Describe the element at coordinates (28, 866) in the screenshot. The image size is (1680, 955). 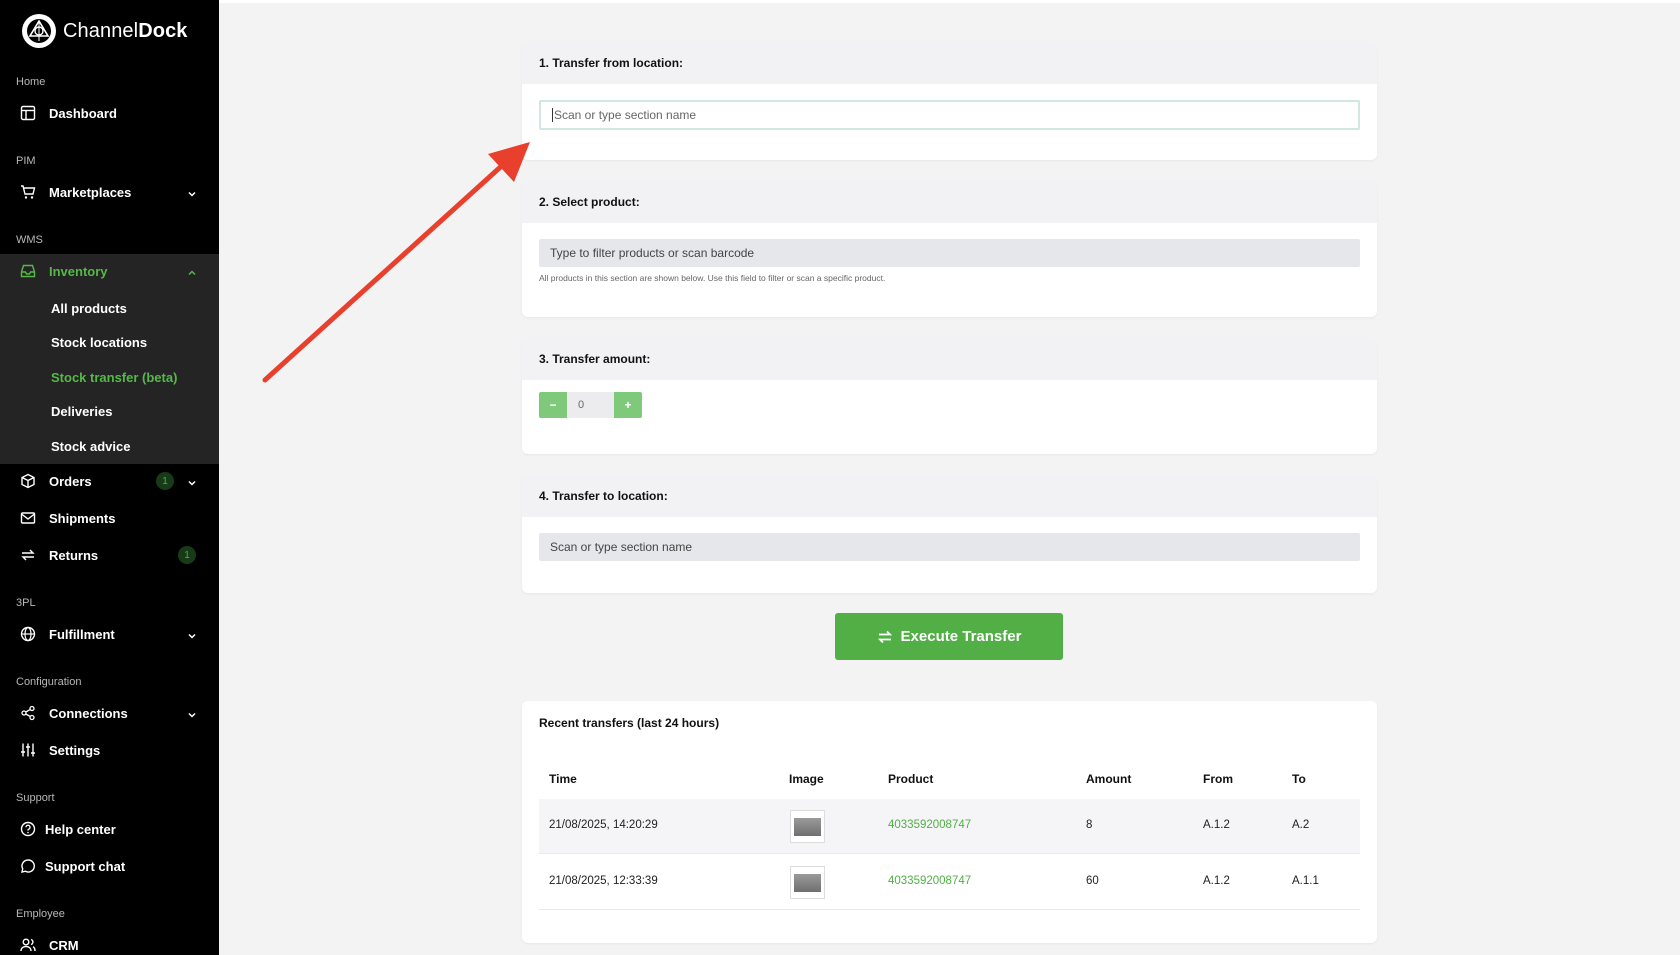
I see `chat-bubble-icon` at that location.